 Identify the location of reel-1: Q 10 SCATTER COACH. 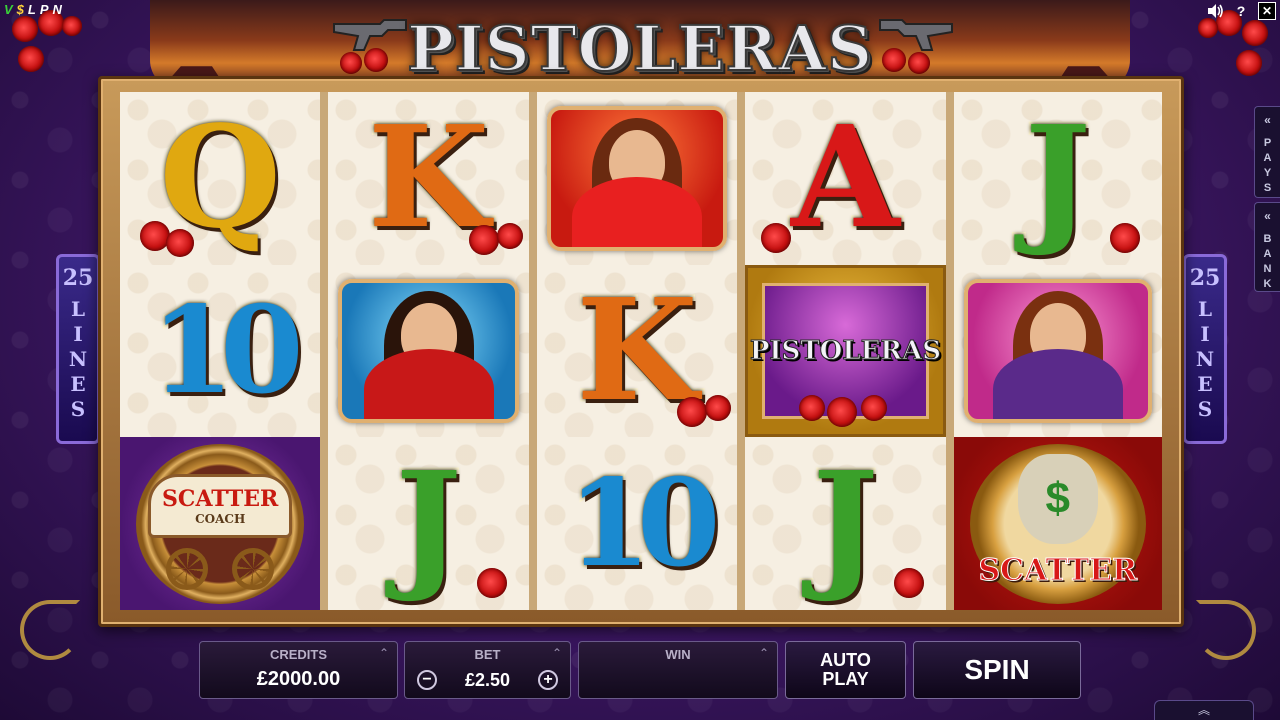
(224, 351).